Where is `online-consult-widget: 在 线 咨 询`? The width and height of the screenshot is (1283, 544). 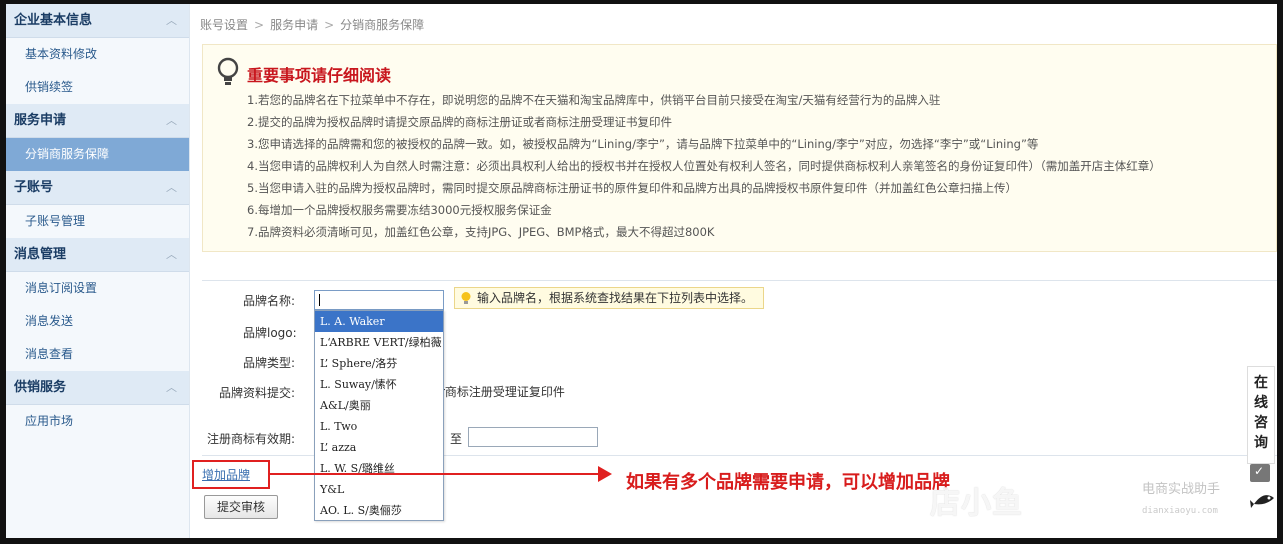
online-consult-widget: 在 线 咨 询 is located at coordinates (1261, 415).